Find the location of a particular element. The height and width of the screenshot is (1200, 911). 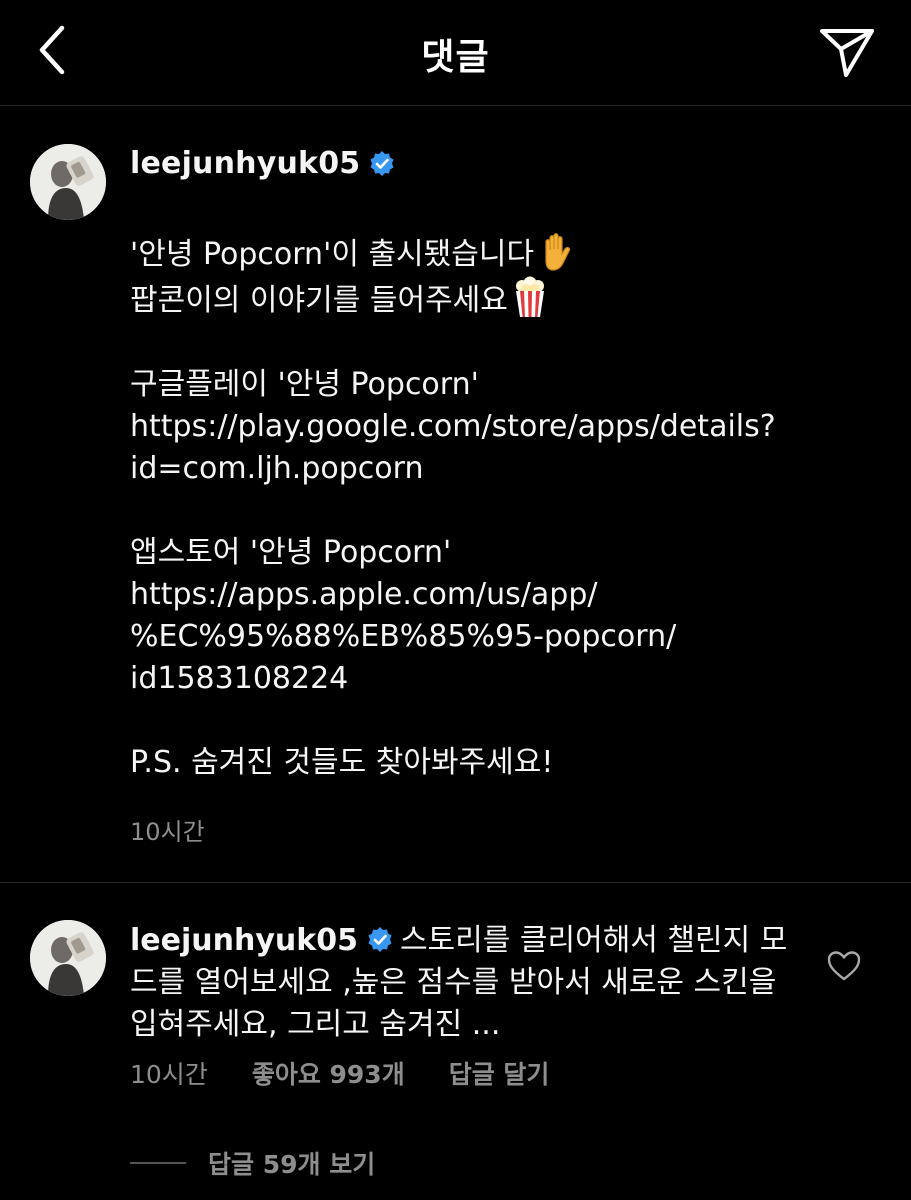

paper-plane-icon is located at coordinates (847, 53).